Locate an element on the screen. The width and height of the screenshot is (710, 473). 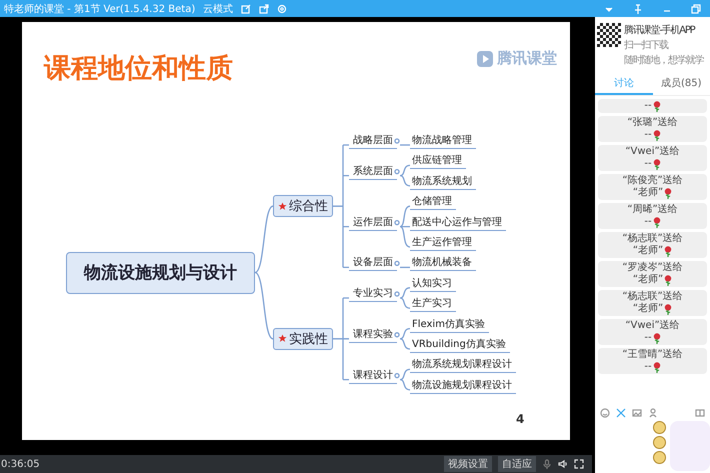
scissors-icon is located at coordinates (621, 413).